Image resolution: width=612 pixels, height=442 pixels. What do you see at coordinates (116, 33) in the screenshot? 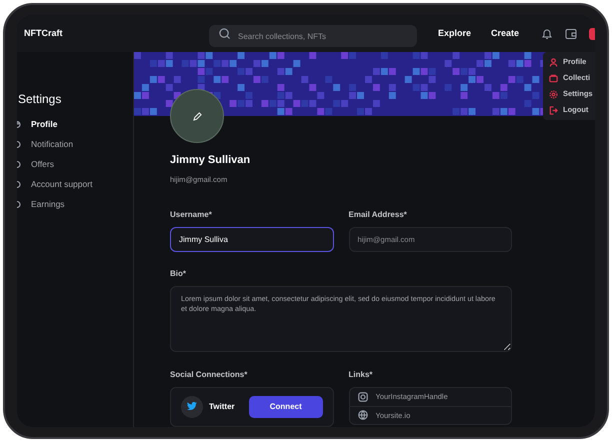
I see `logo: NFTCraft` at bounding box center [116, 33].